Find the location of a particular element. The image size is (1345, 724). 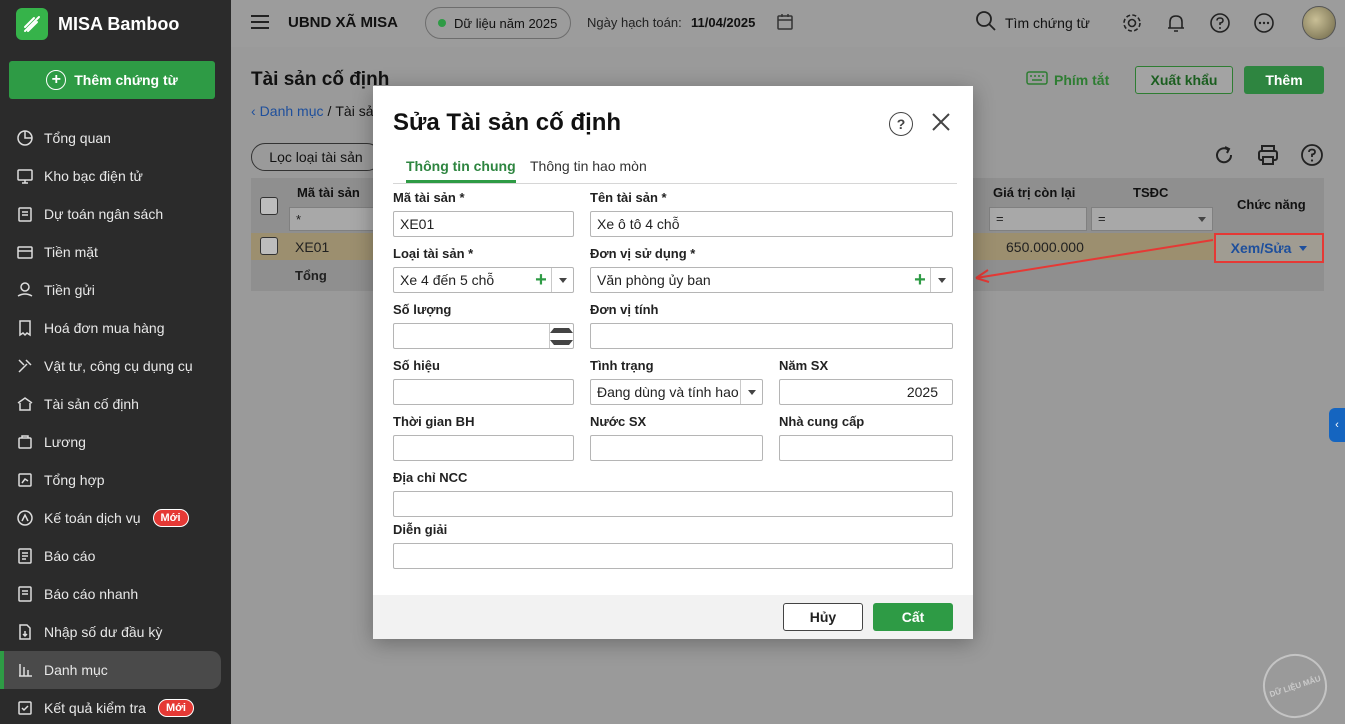

asset-name-field: Xe ô tô 4 chỗ is located at coordinates (771, 224).